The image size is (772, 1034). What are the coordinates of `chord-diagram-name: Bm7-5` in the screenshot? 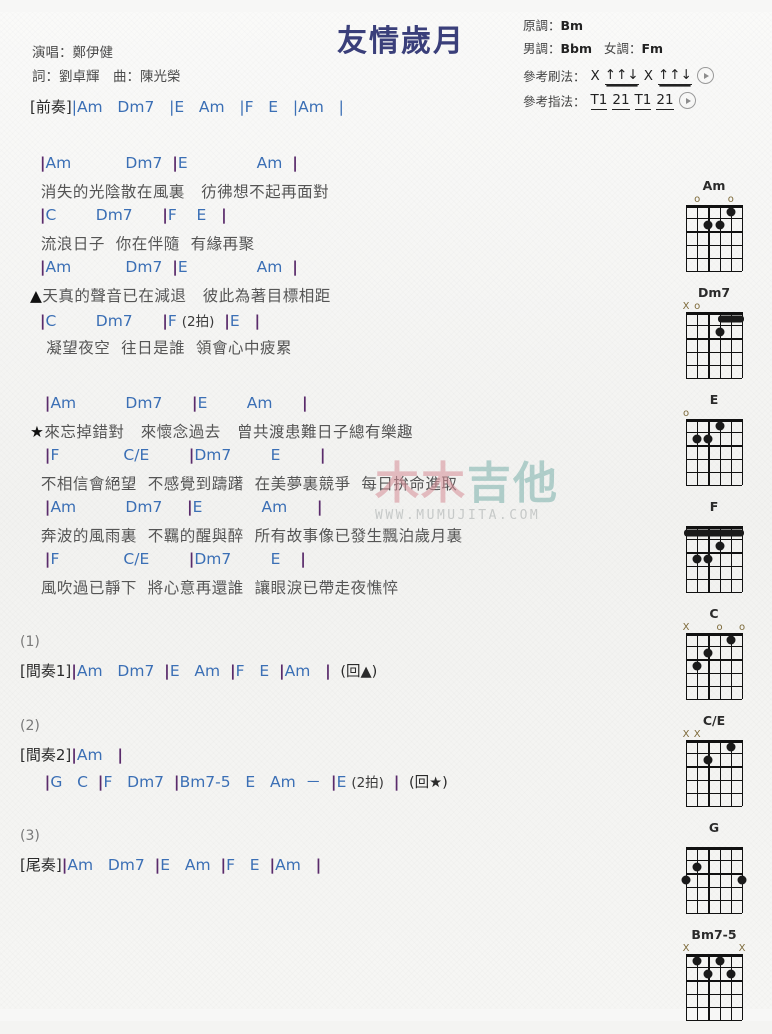 It's located at (714, 934).